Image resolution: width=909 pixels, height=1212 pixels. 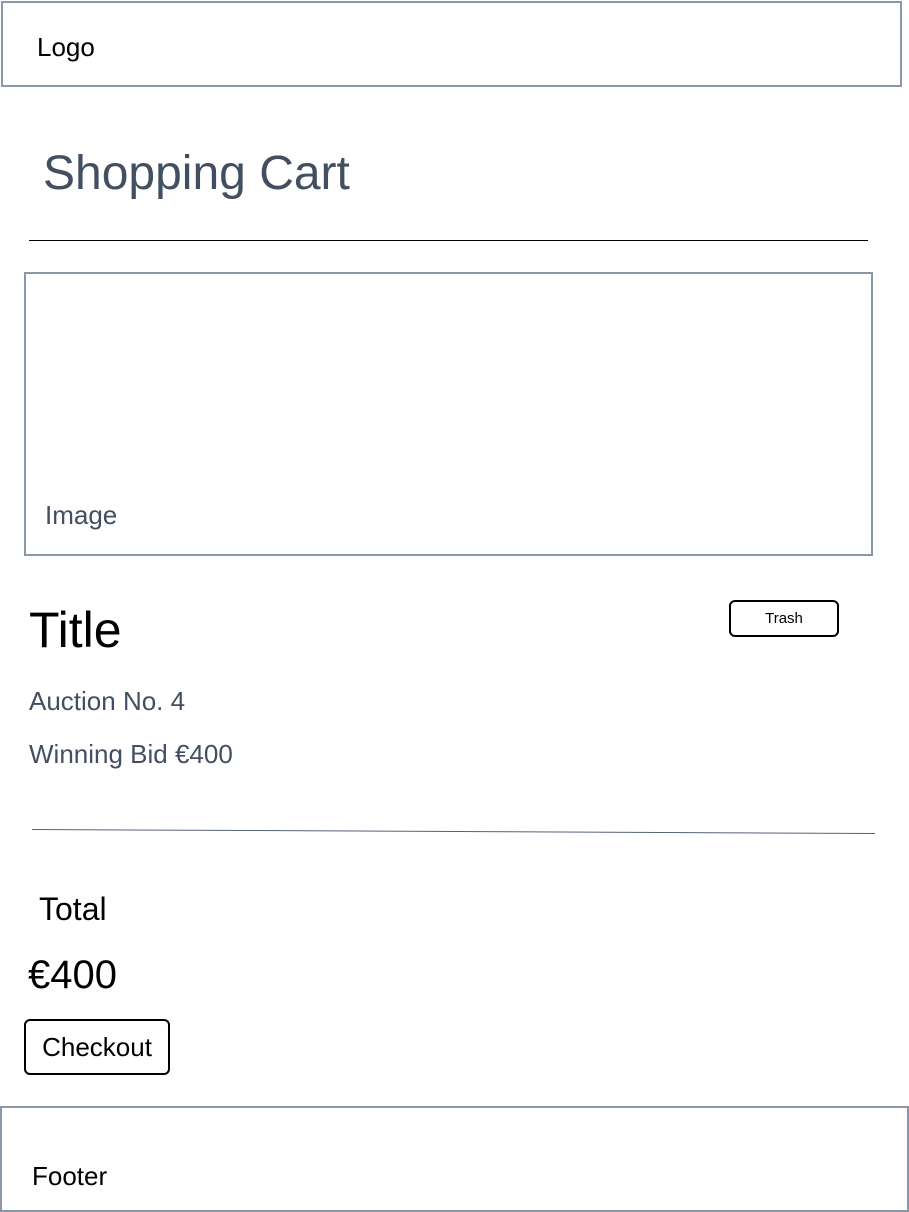 I want to click on checkout-button: Checkout, so click(x=97, y=1047).